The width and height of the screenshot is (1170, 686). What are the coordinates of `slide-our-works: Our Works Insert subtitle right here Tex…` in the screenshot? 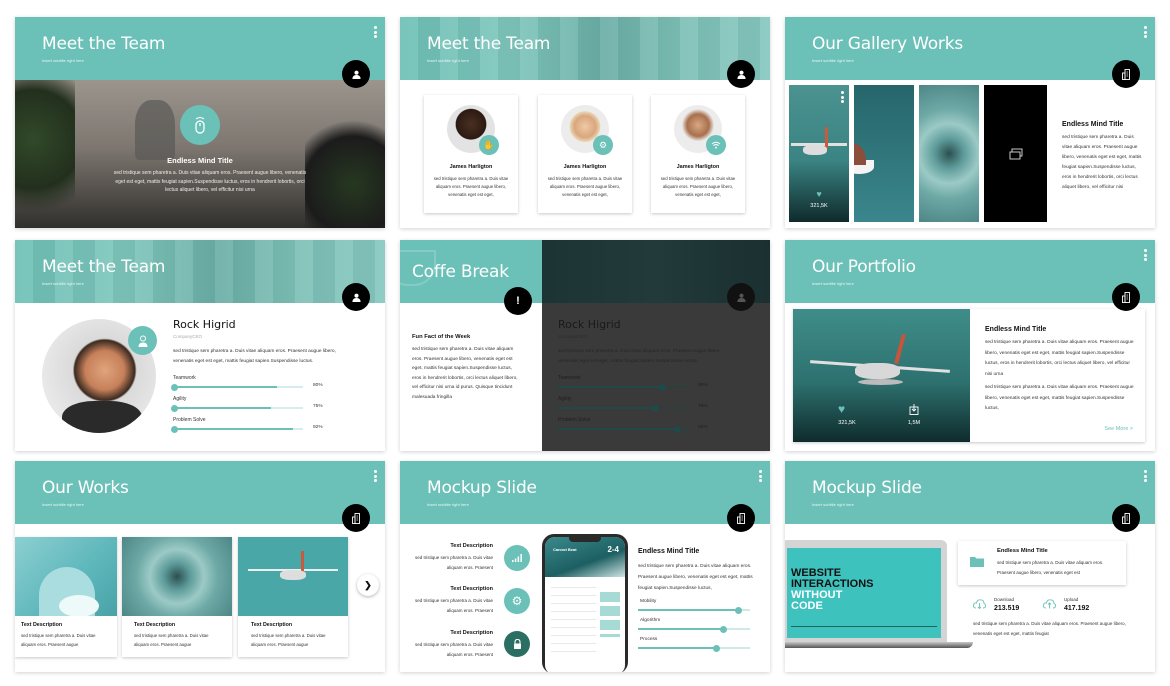 It's located at (200, 566).